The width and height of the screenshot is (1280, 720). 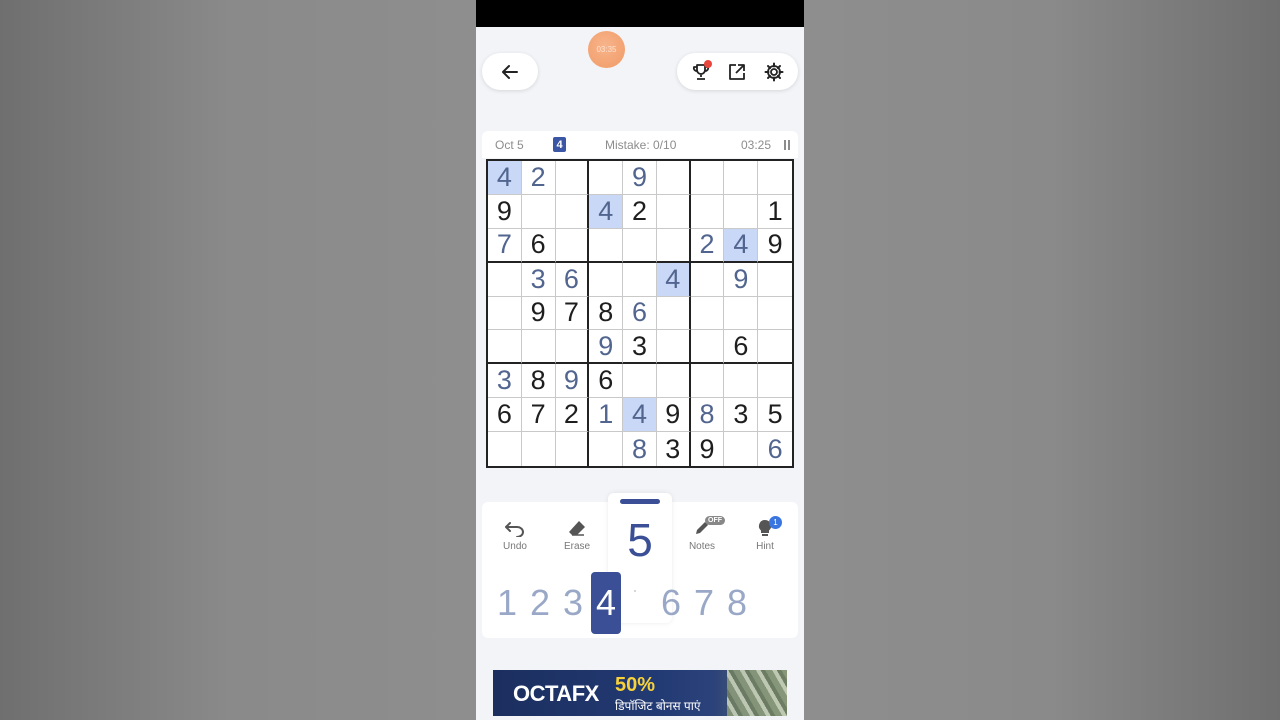 What do you see at coordinates (606, 49) in the screenshot?
I see `recording-indicator: 03:35` at bounding box center [606, 49].